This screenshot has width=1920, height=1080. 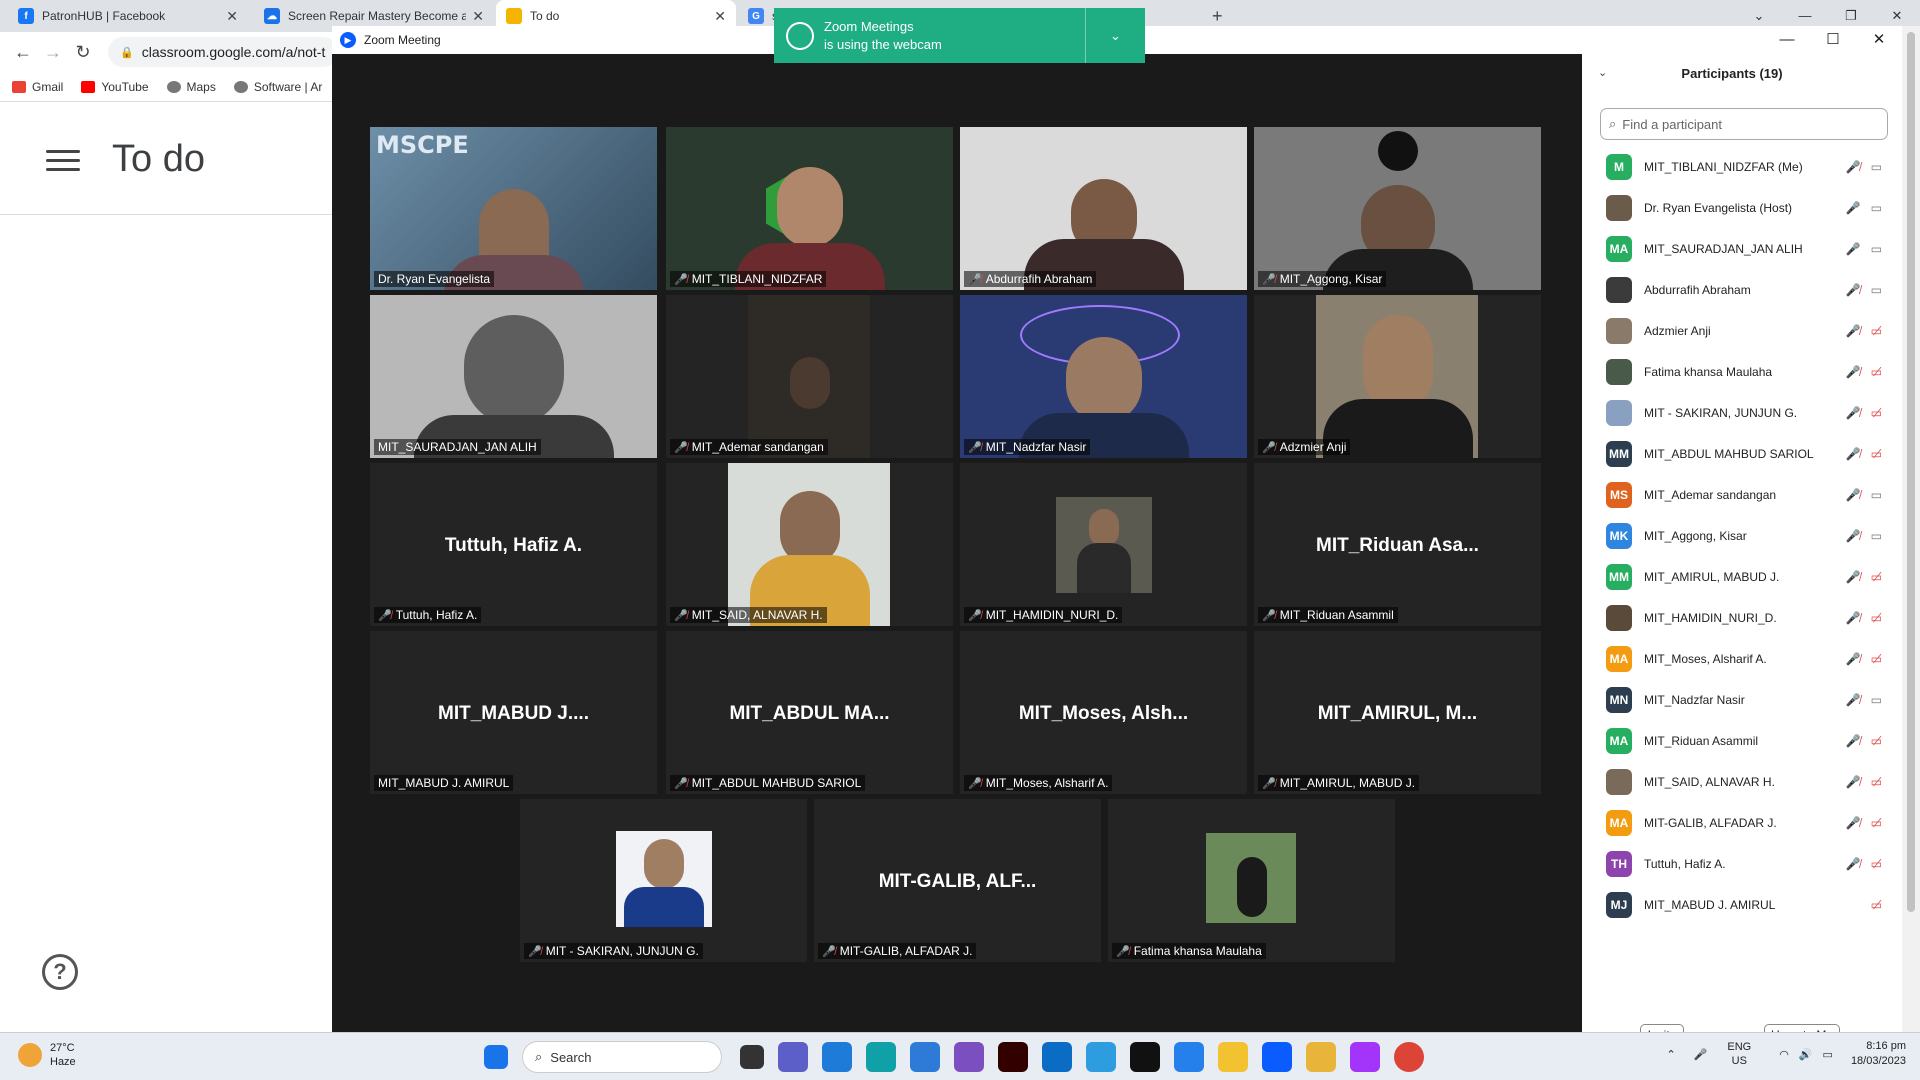 I want to click on new-tab-button: +, so click(x=1217, y=16).